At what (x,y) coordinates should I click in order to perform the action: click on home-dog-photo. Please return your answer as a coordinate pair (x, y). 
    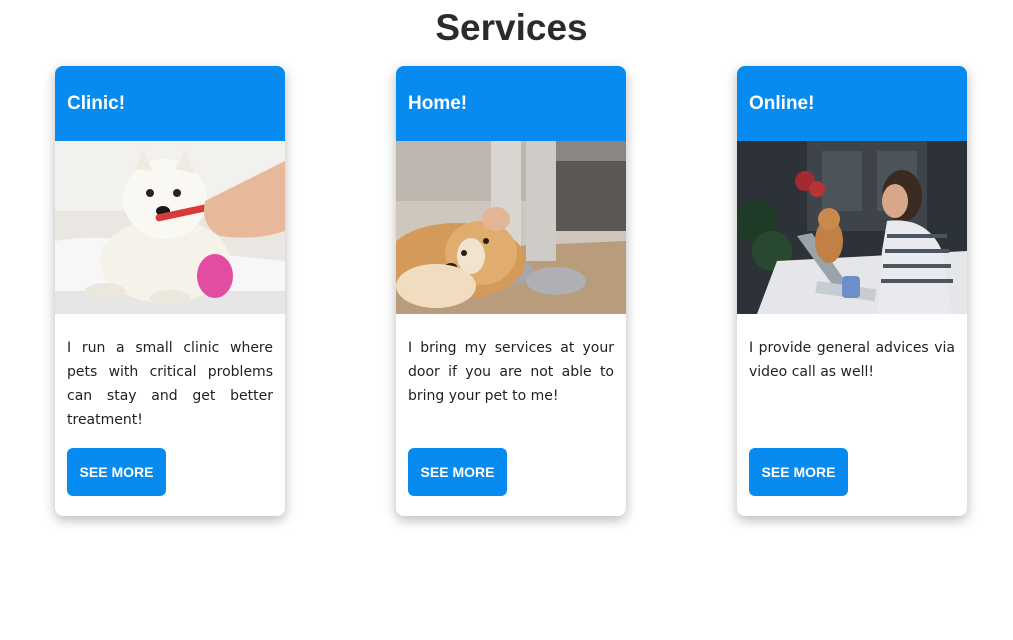
    Looking at the image, I should click on (511, 227).